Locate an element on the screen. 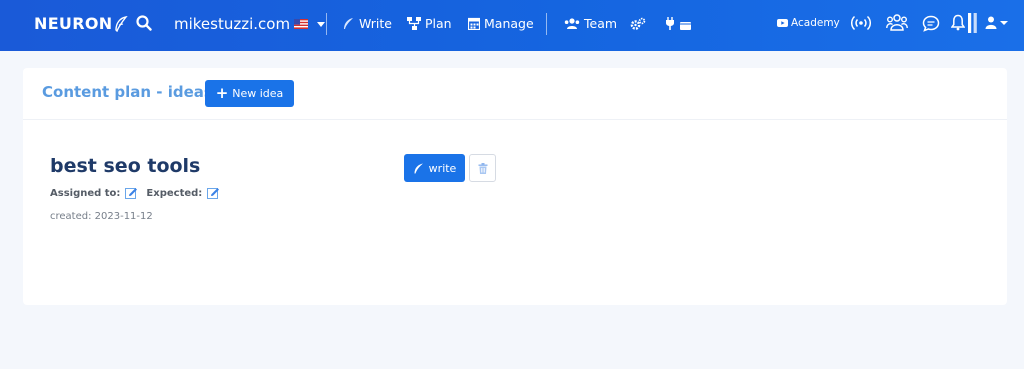 This screenshot has width=1024, height=369. community-users-icon is located at coordinates (897, 22).